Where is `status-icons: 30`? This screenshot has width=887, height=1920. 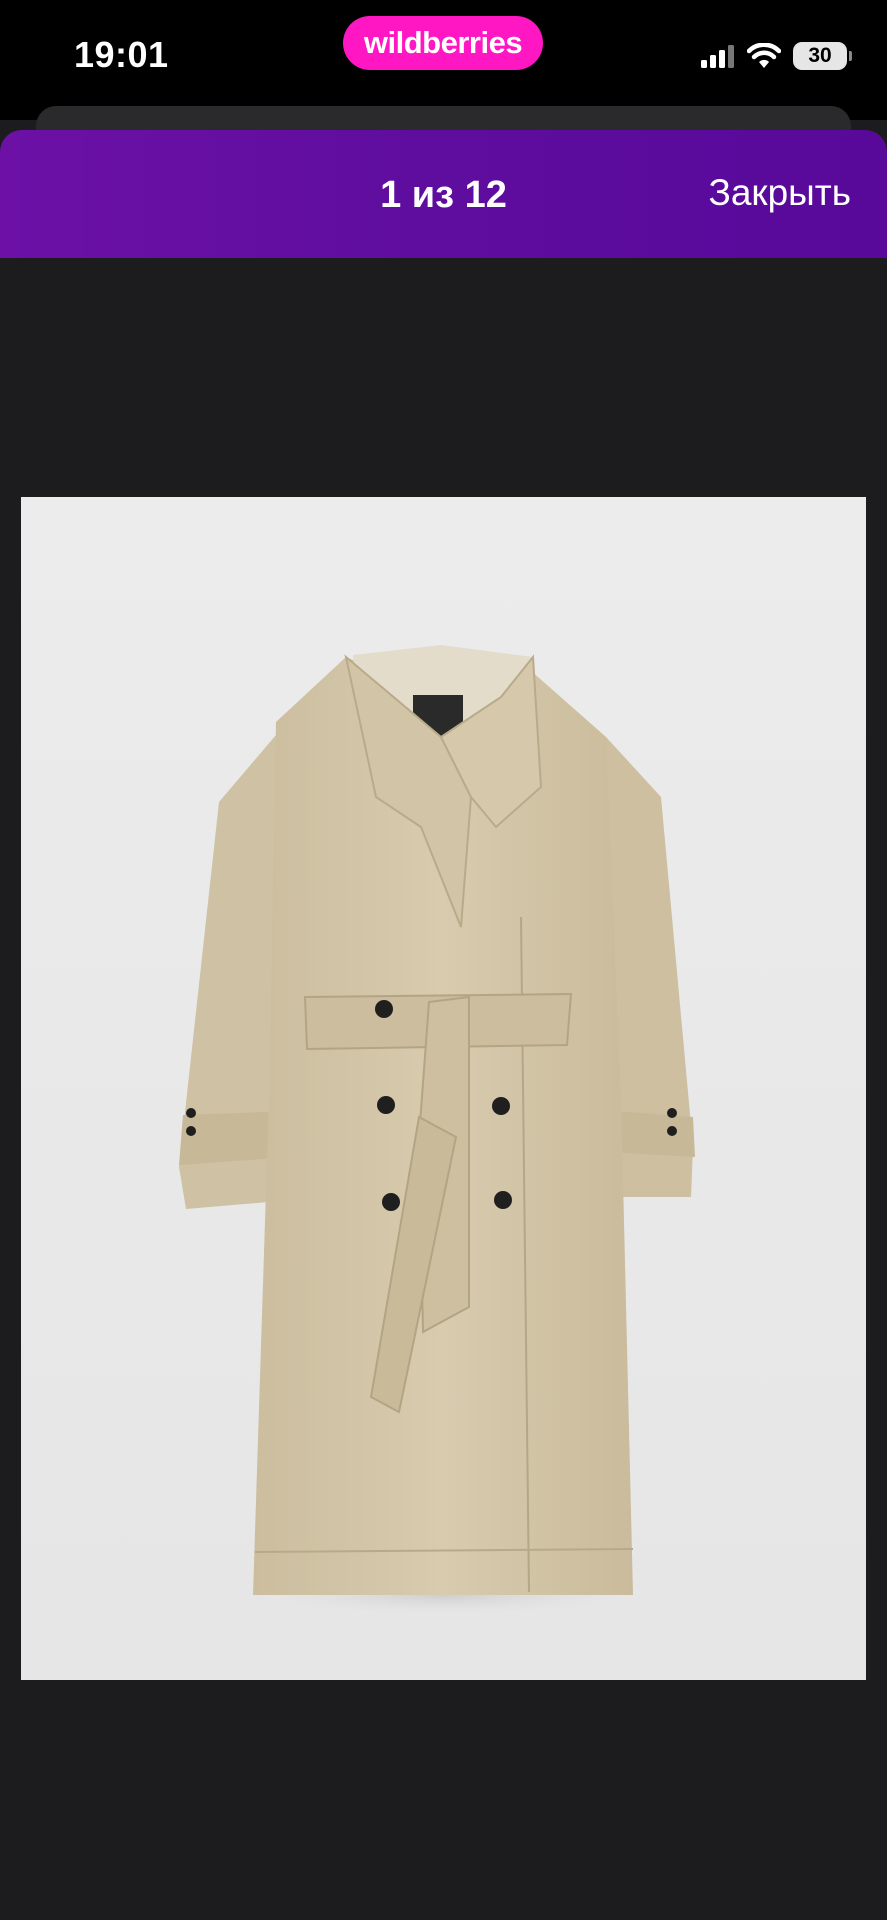
status-icons: 30 is located at coordinates (776, 56).